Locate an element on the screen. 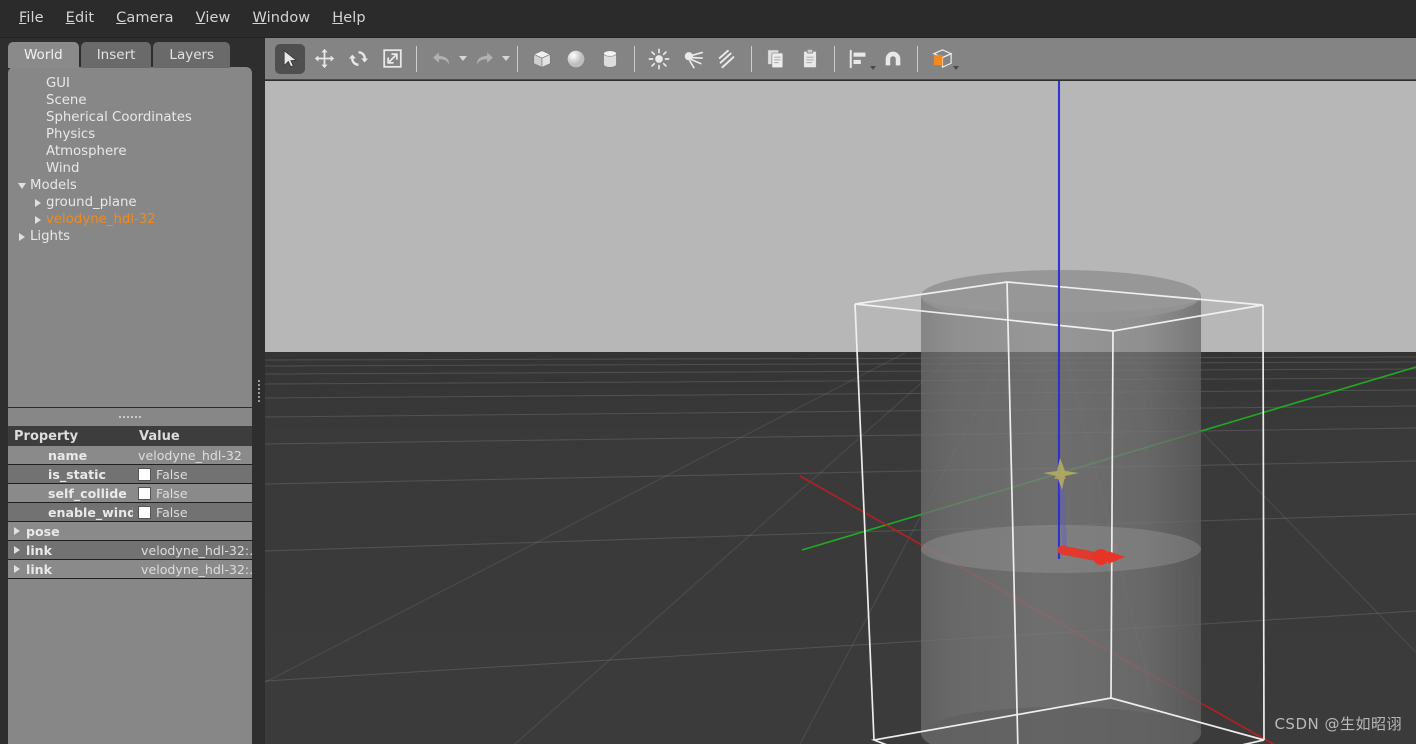 The width and height of the screenshot is (1416, 744). property-row-pose: pose is located at coordinates (130, 531).